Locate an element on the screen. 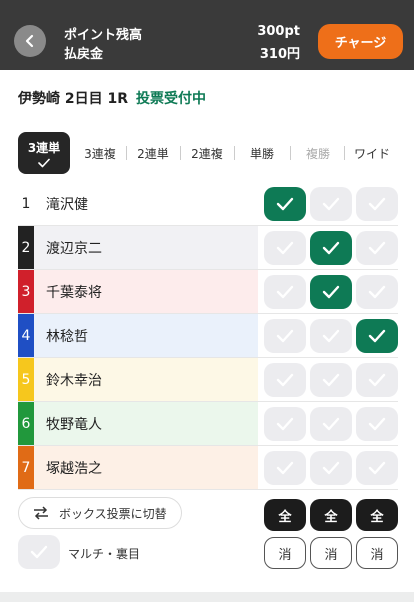  swap-icon is located at coordinates (41, 513).